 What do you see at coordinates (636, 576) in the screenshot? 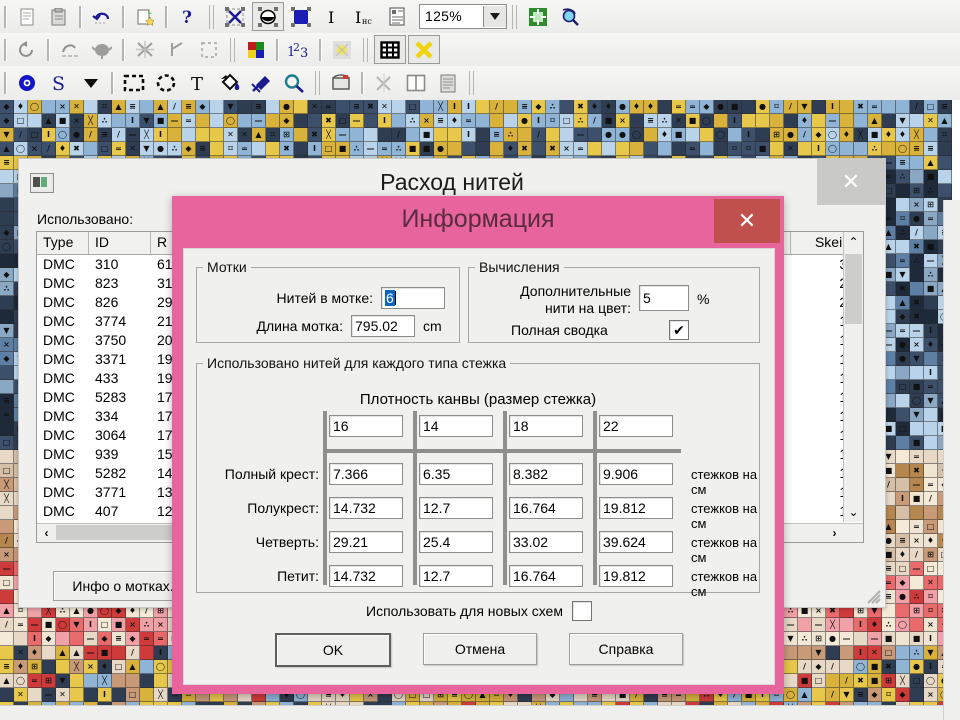
I see `density-input-r4-c4: 19.812` at bounding box center [636, 576].